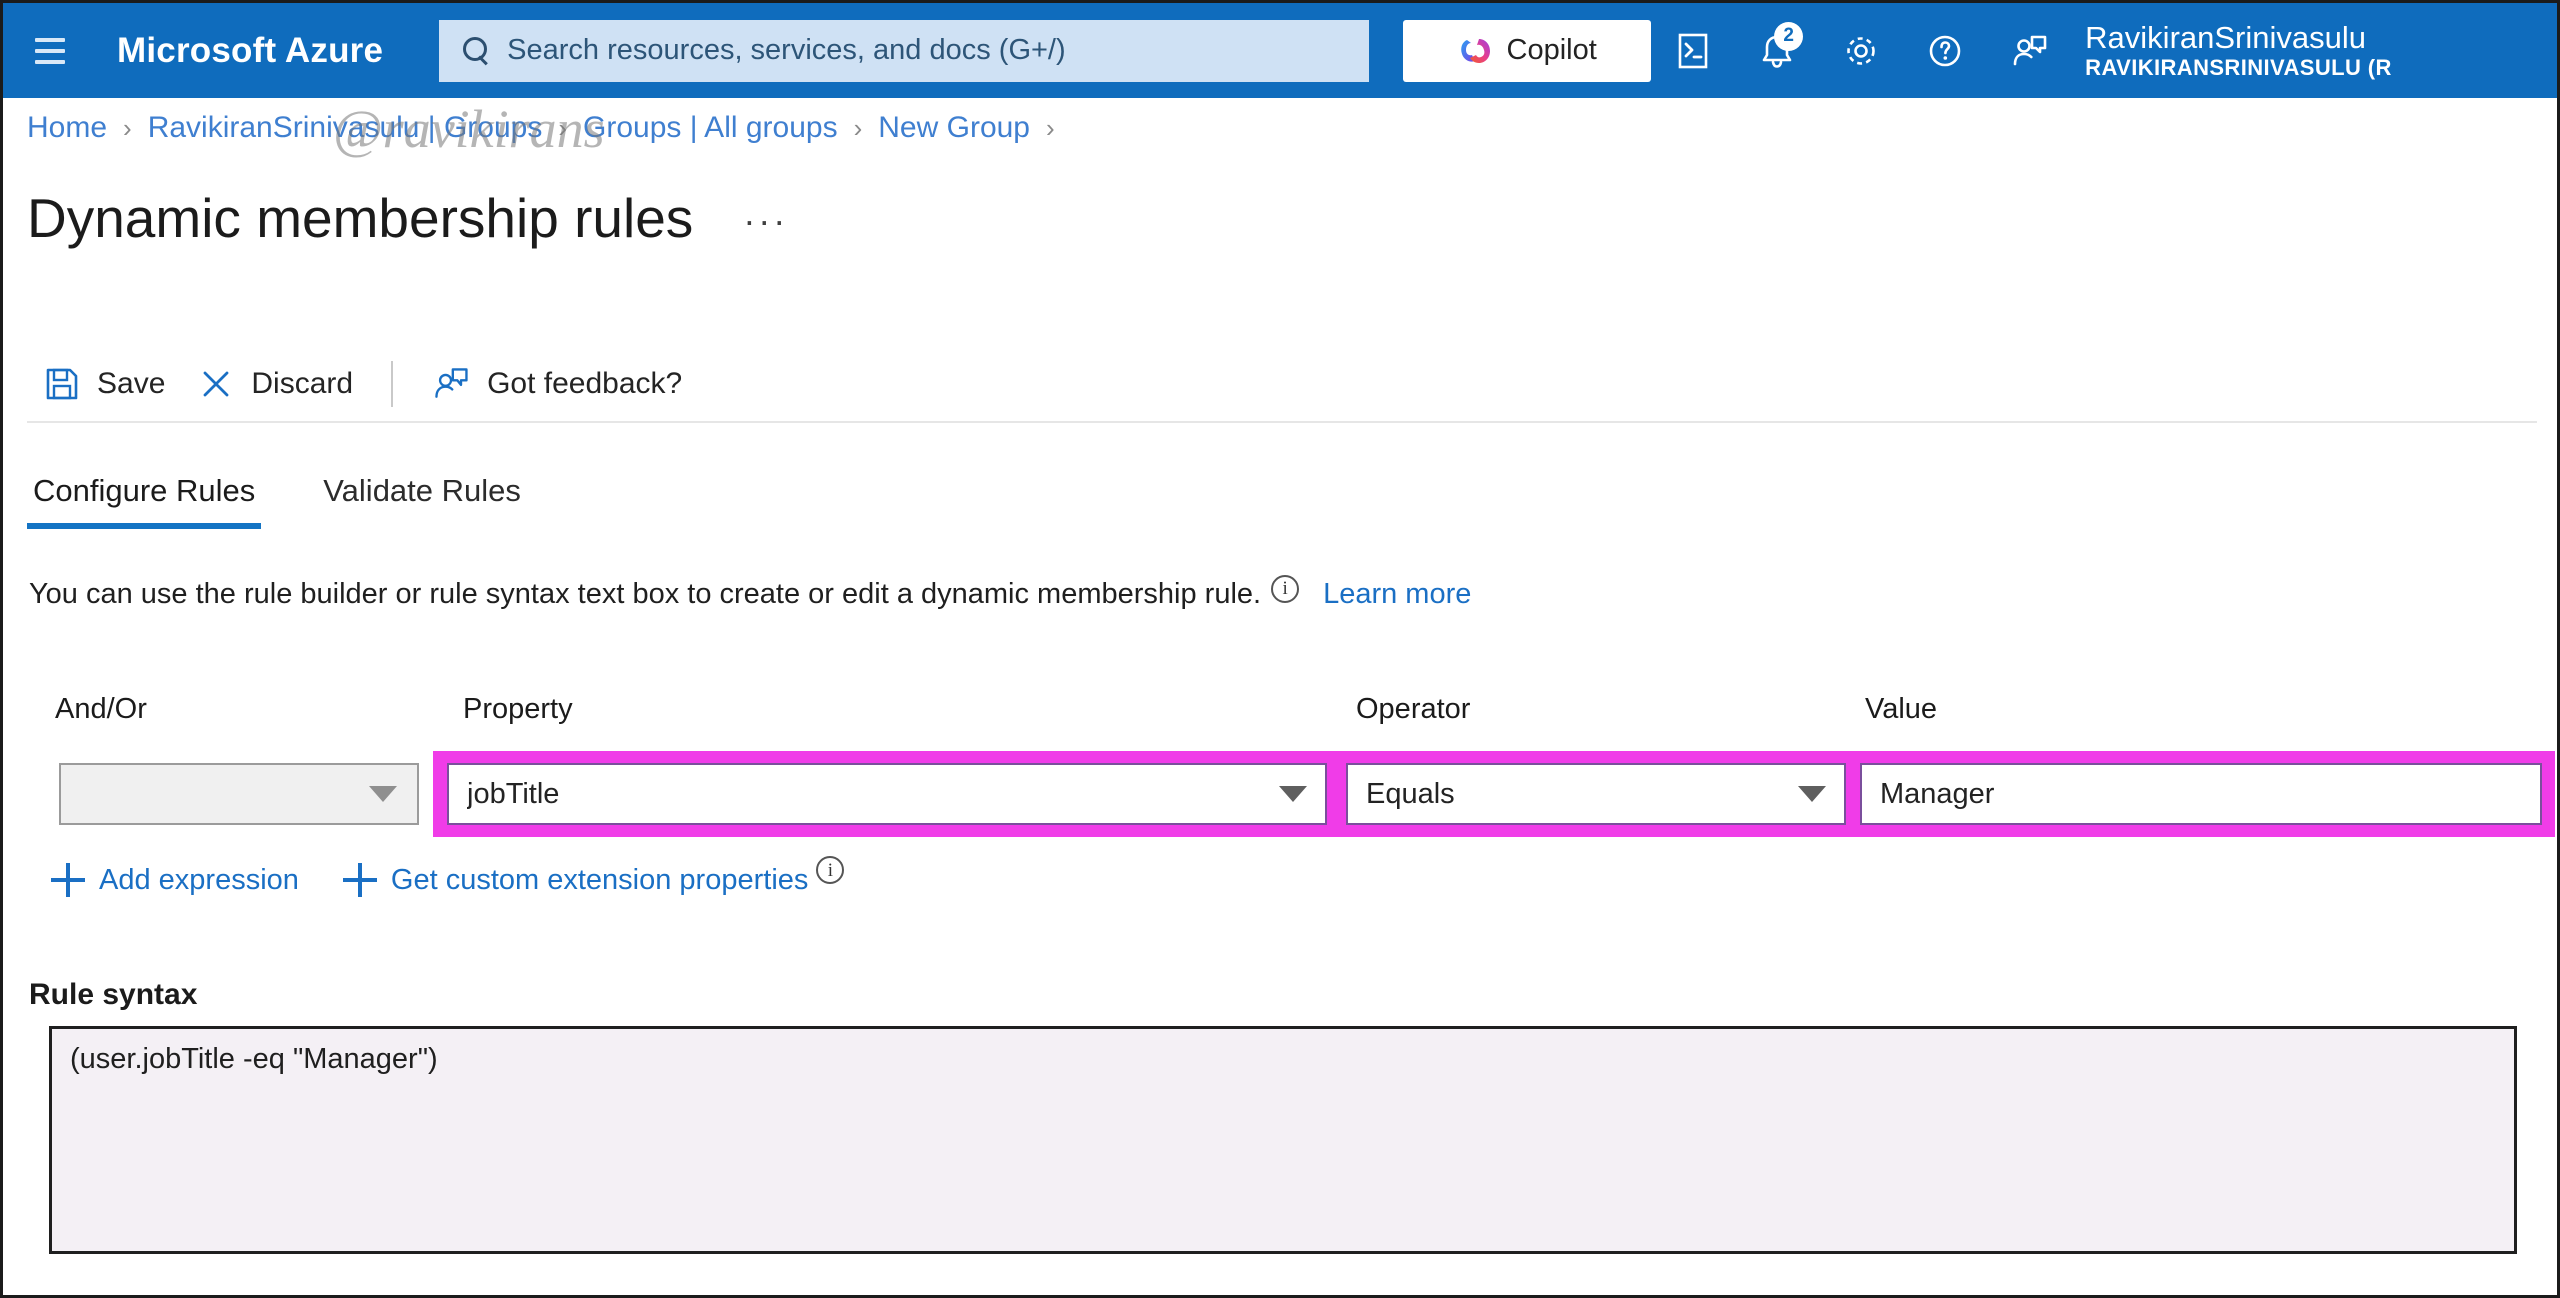  What do you see at coordinates (392, 384) in the screenshot?
I see `command-bar-divider` at bounding box center [392, 384].